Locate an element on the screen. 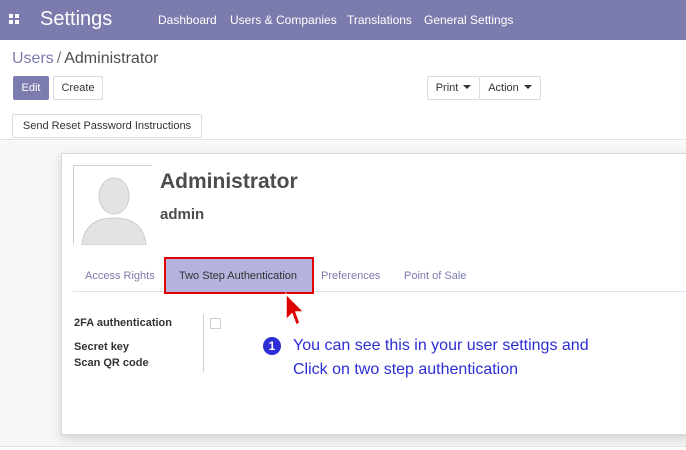 This screenshot has height=450, width=686. breadcrumb: Users / Administrator is located at coordinates (85, 59).